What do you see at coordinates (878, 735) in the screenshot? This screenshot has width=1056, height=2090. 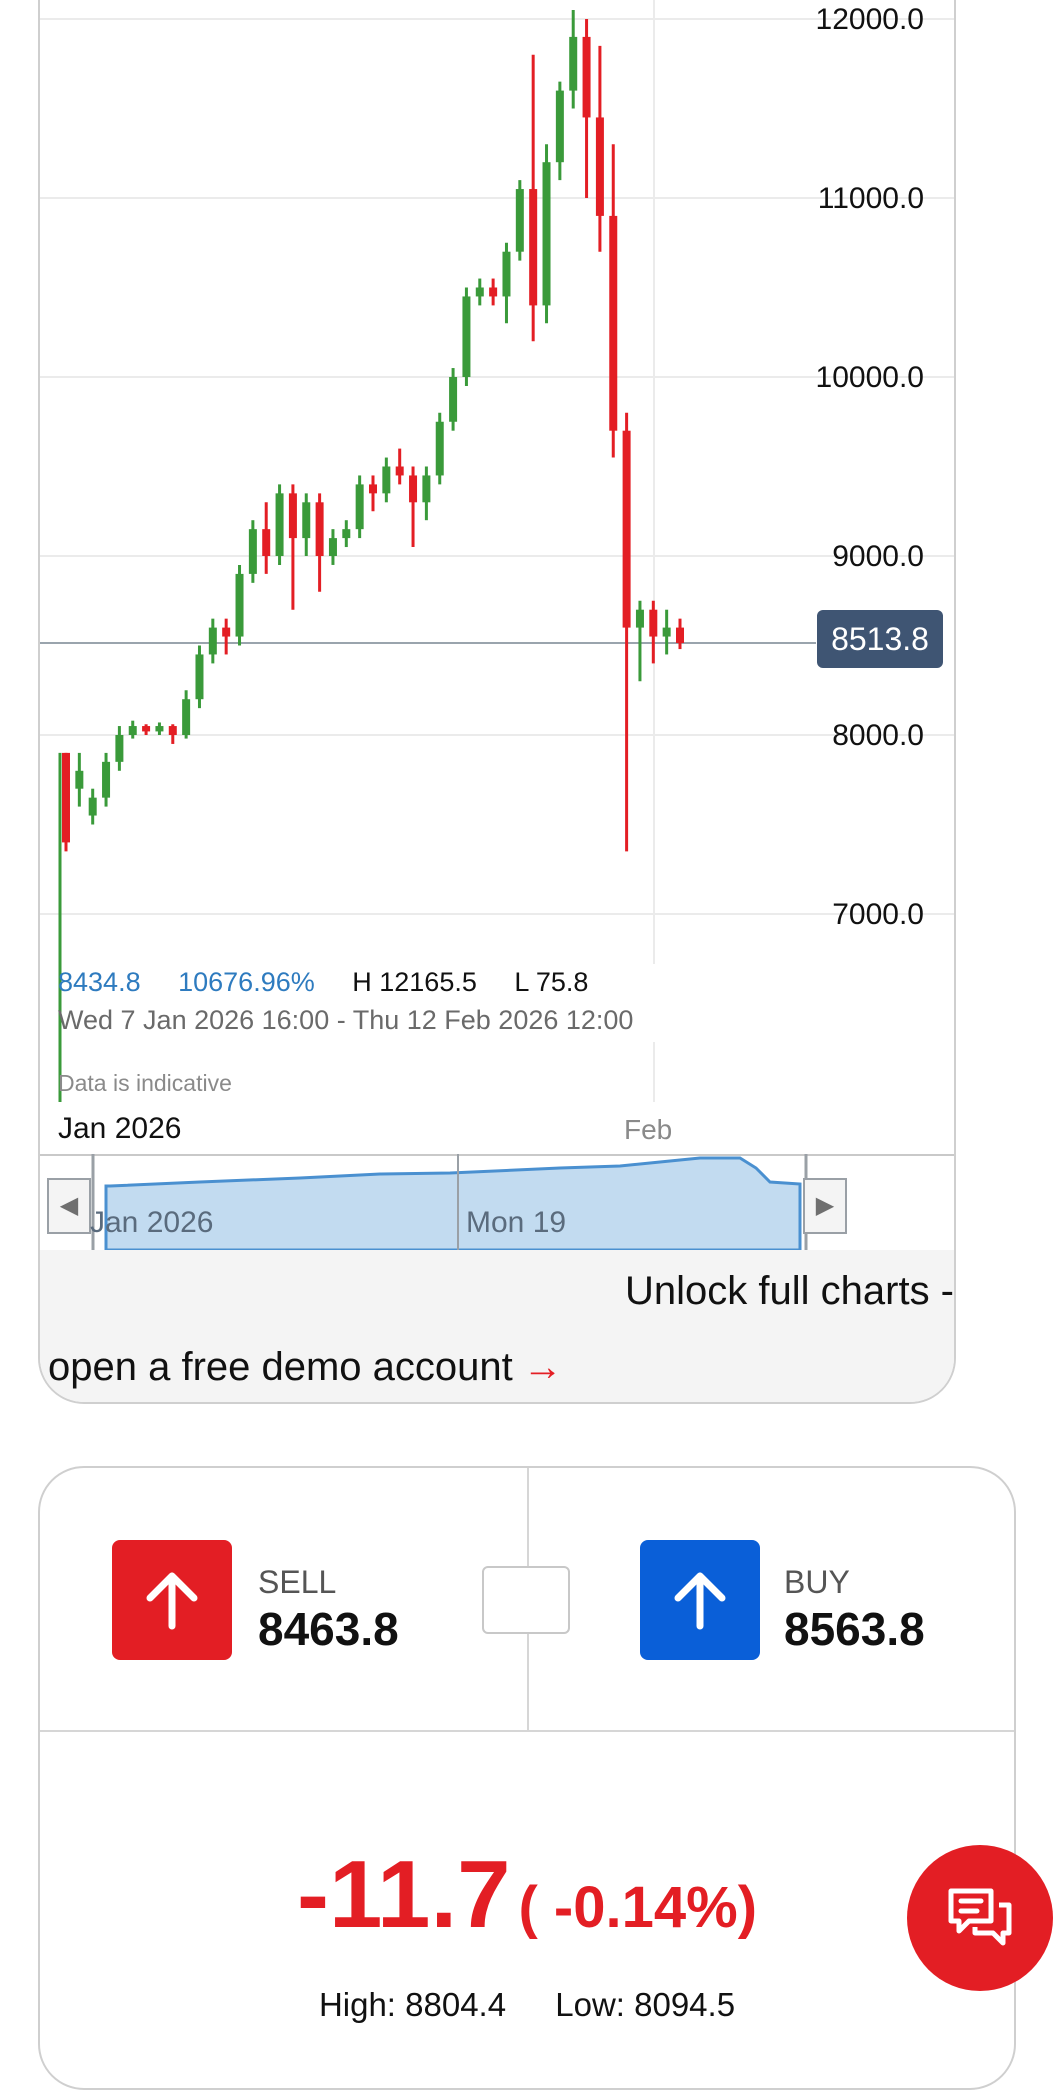 I see `y-tick-label: 8000.0` at bounding box center [878, 735].